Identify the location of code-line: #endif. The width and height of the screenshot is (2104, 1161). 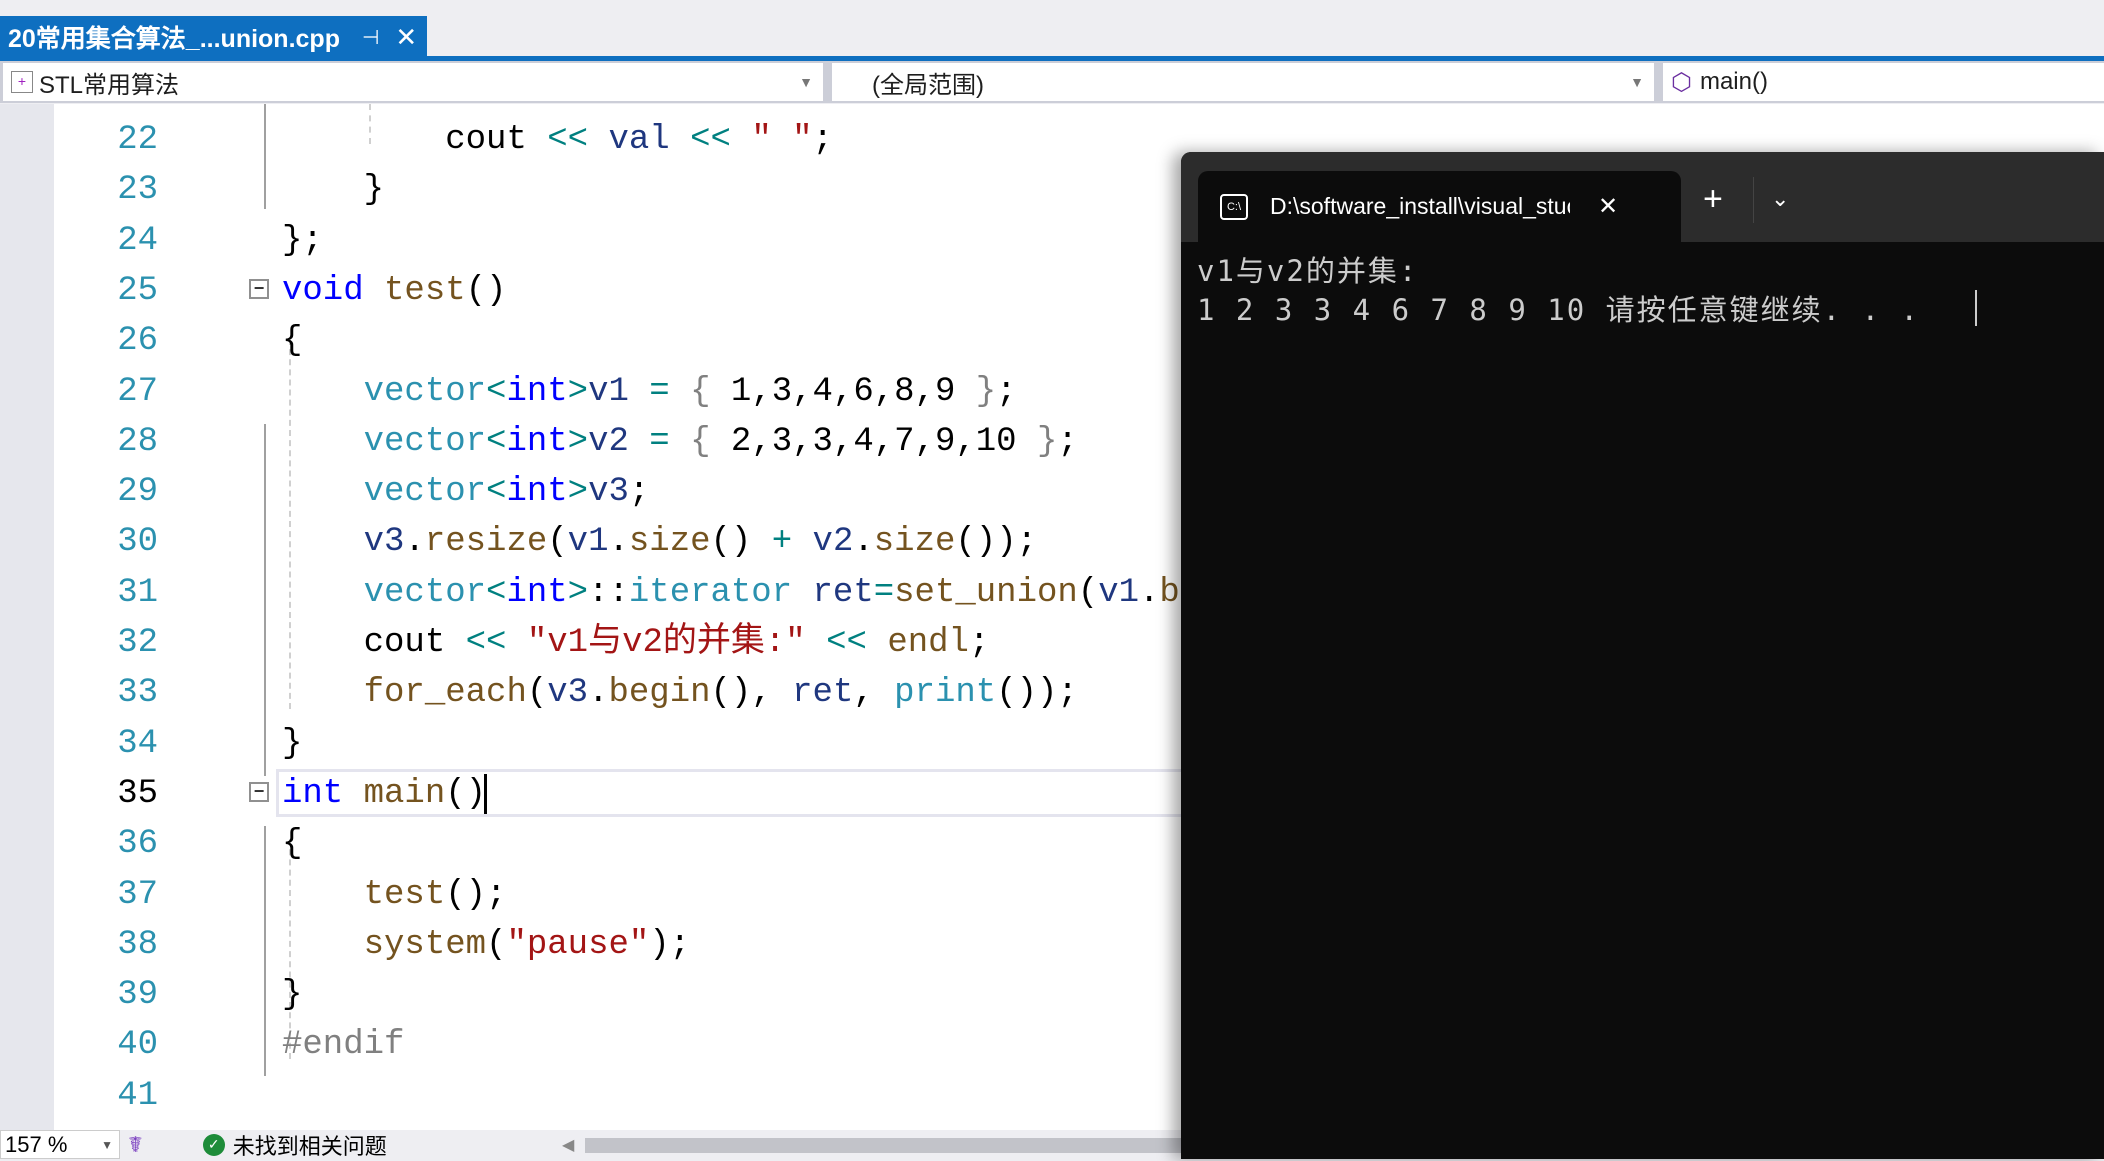
(343, 1045).